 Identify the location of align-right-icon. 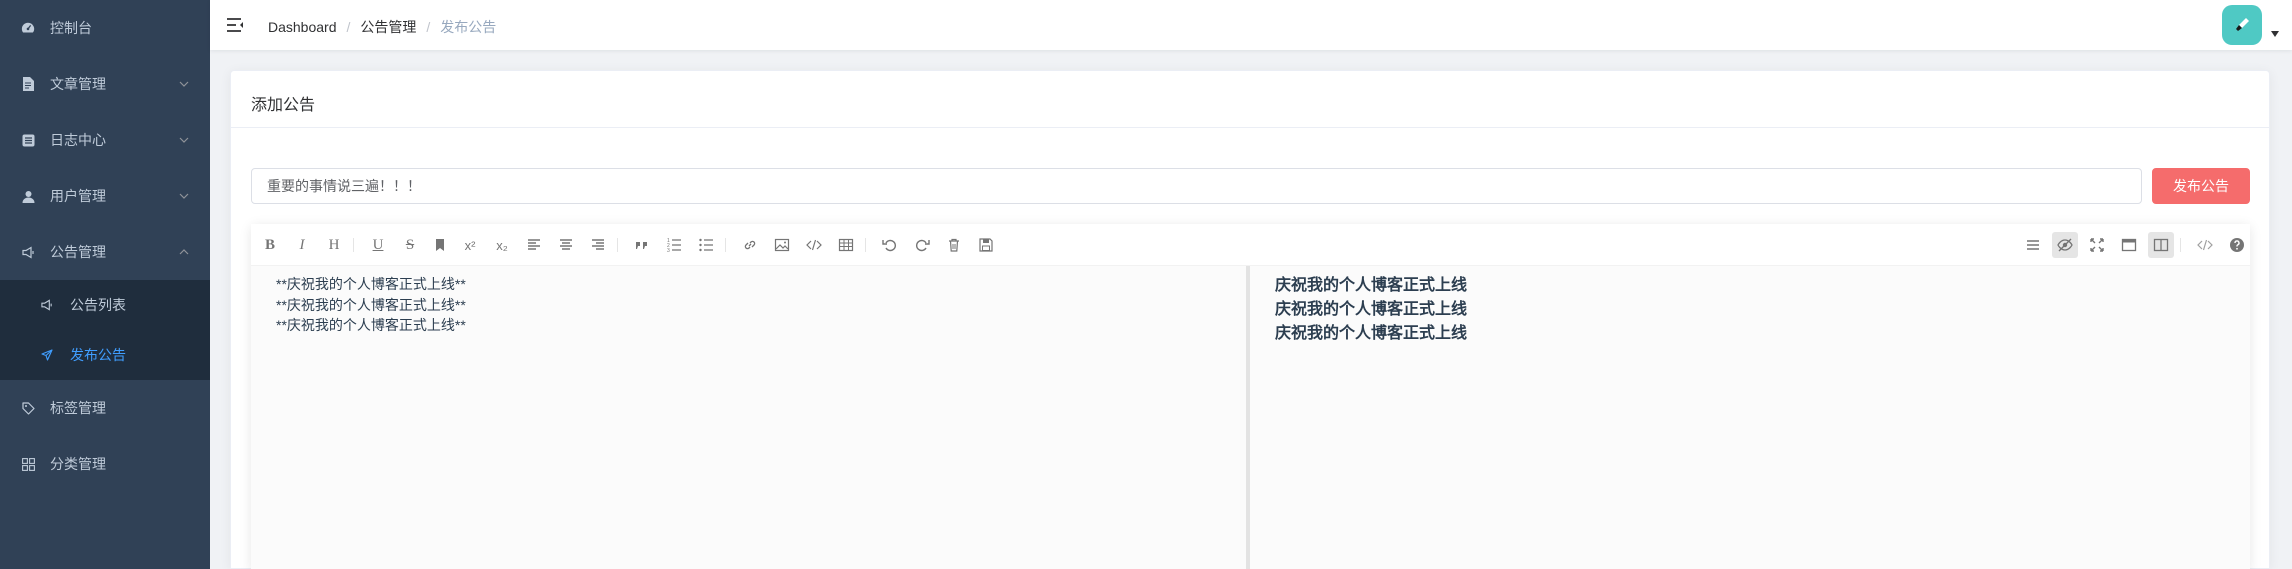
(598, 245).